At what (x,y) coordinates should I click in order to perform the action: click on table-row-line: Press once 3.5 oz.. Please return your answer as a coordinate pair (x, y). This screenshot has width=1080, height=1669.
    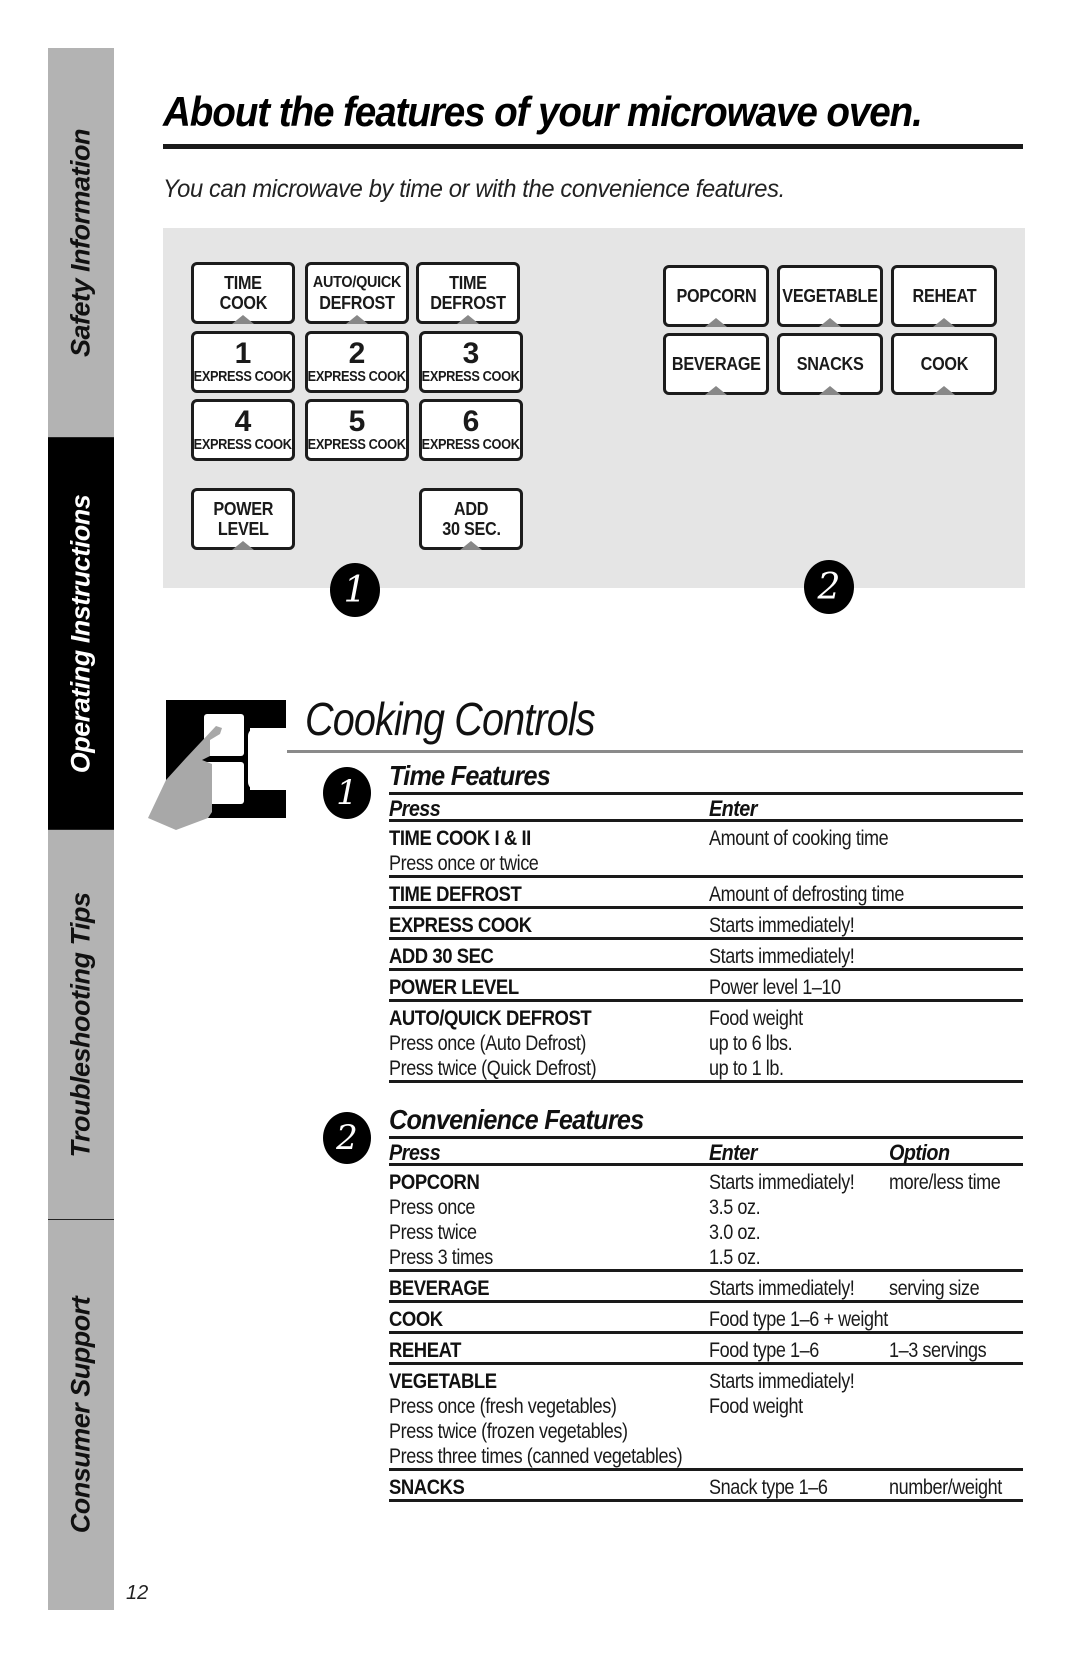
    Looking at the image, I should click on (706, 1206).